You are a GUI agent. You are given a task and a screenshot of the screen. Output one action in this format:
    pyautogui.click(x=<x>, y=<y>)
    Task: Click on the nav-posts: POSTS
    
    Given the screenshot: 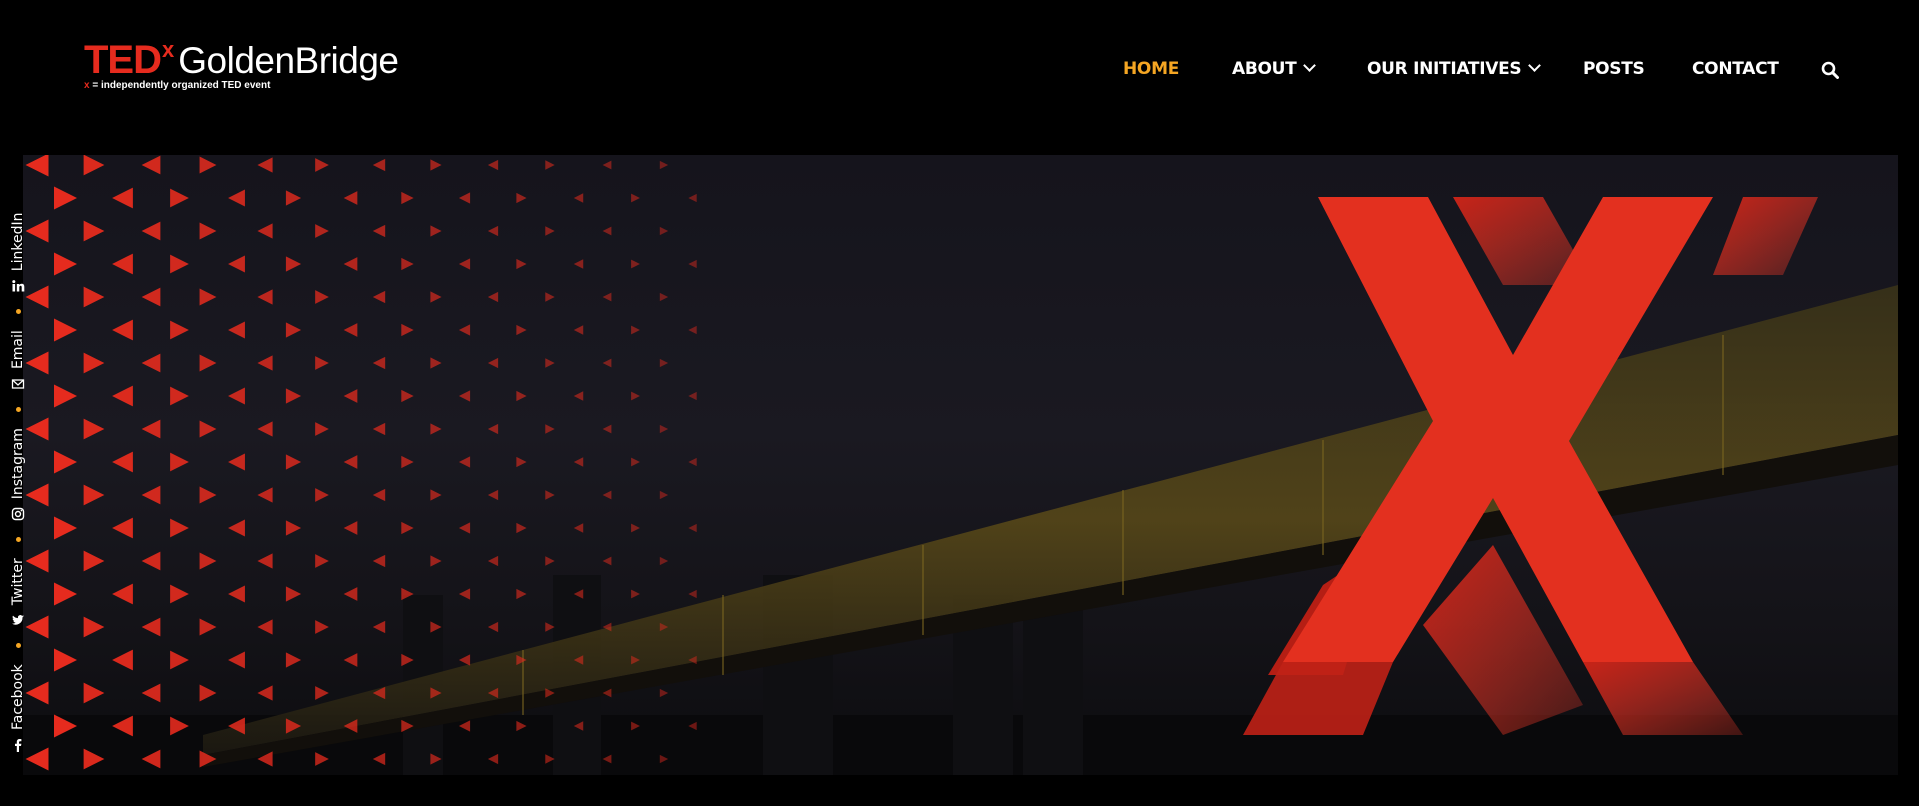 What is the action you would take?
    pyautogui.click(x=1614, y=69)
    